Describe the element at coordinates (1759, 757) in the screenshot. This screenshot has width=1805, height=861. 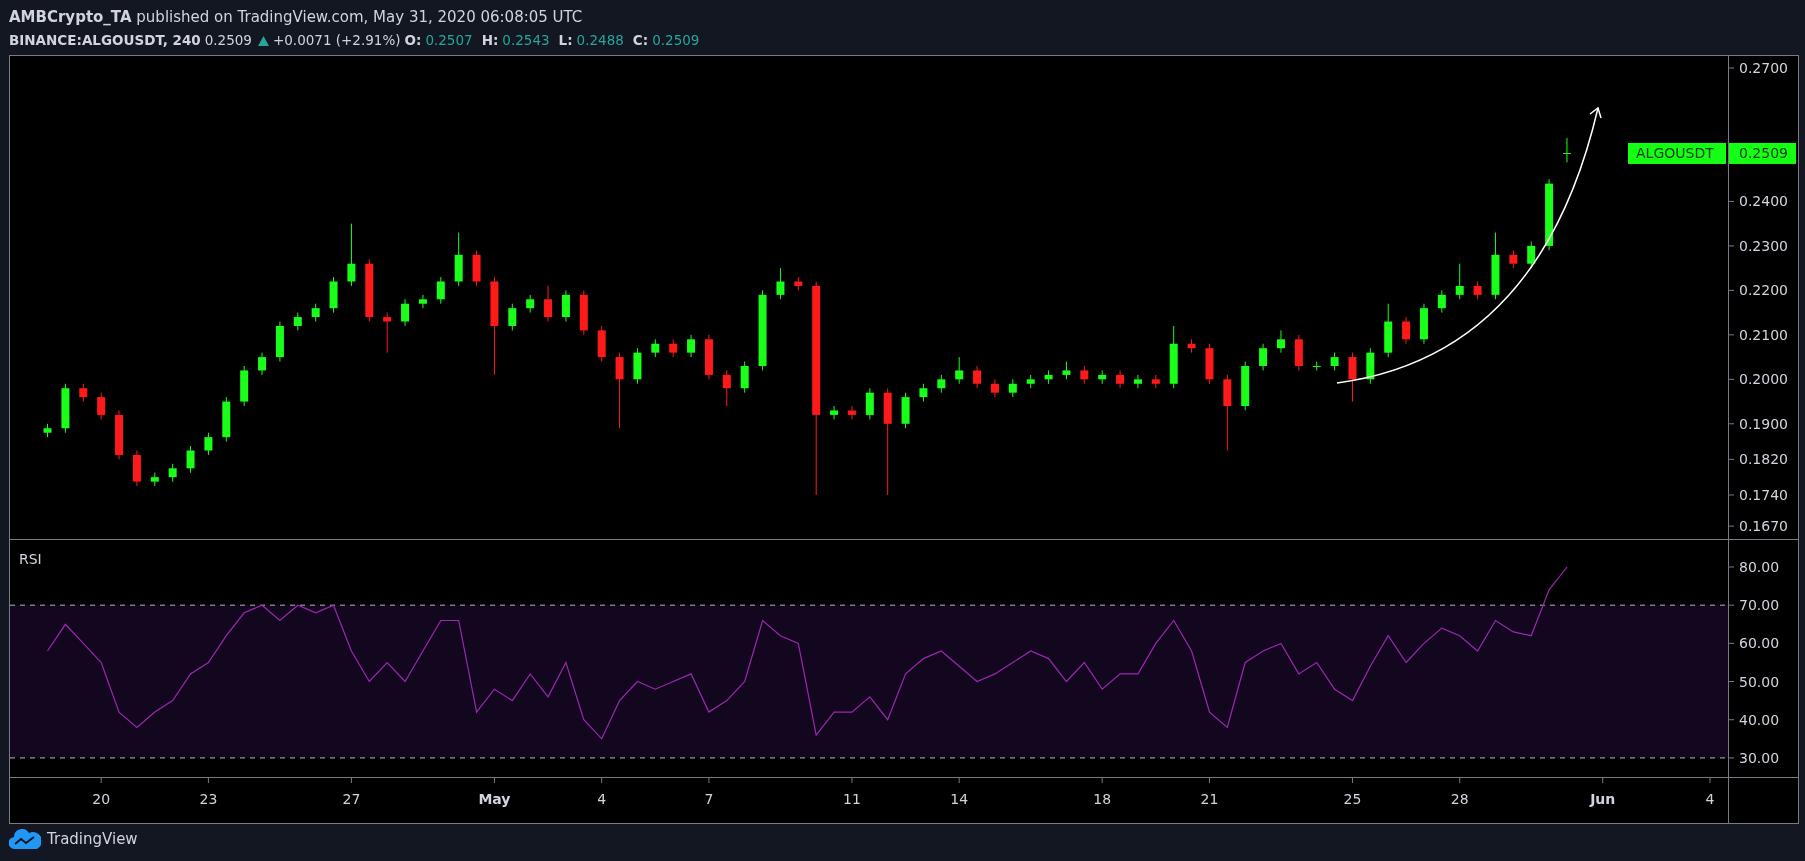
I see `rsi-axis-label: 30.00` at that location.